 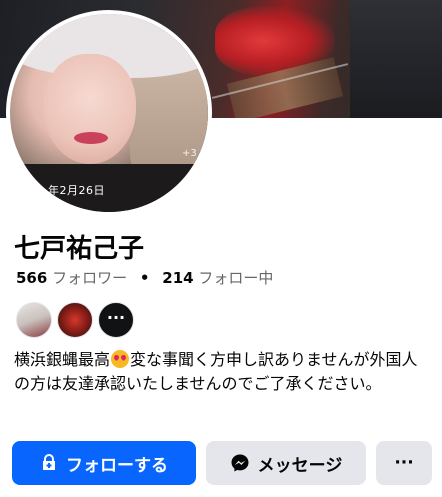 What do you see at coordinates (79, 249) in the screenshot?
I see `profile-name: 七戸祐己子` at bounding box center [79, 249].